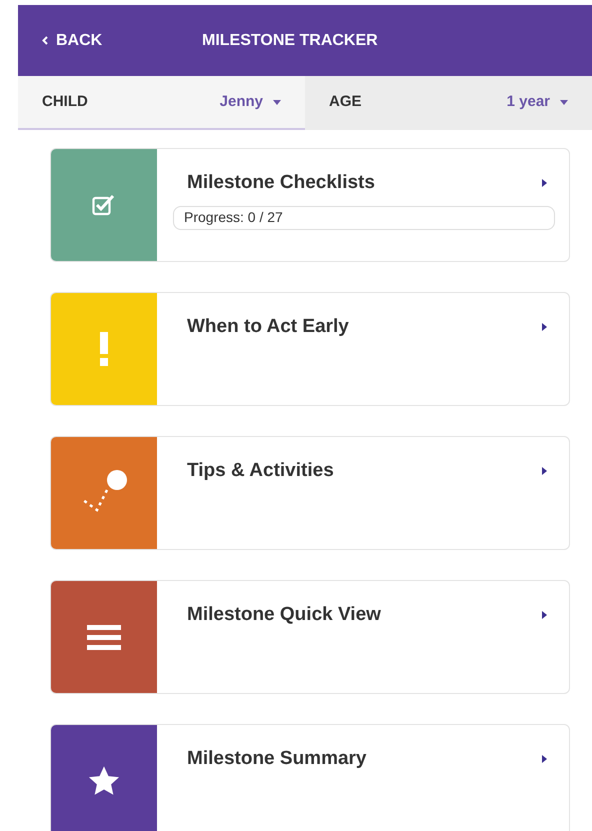 The height and width of the screenshot is (831, 592). What do you see at coordinates (290, 40) in the screenshot?
I see `screen-title: MILESTONE TRACKER` at bounding box center [290, 40].